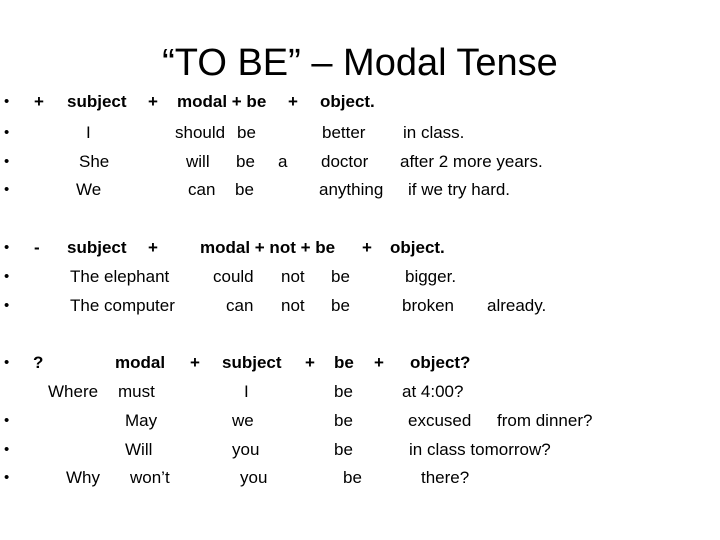 This screenshot has width=720, height=540. What do you see at coordinates (73, 391) in the screenshot?
I see `cell-wh: Where` at bounding box center [73, 391].